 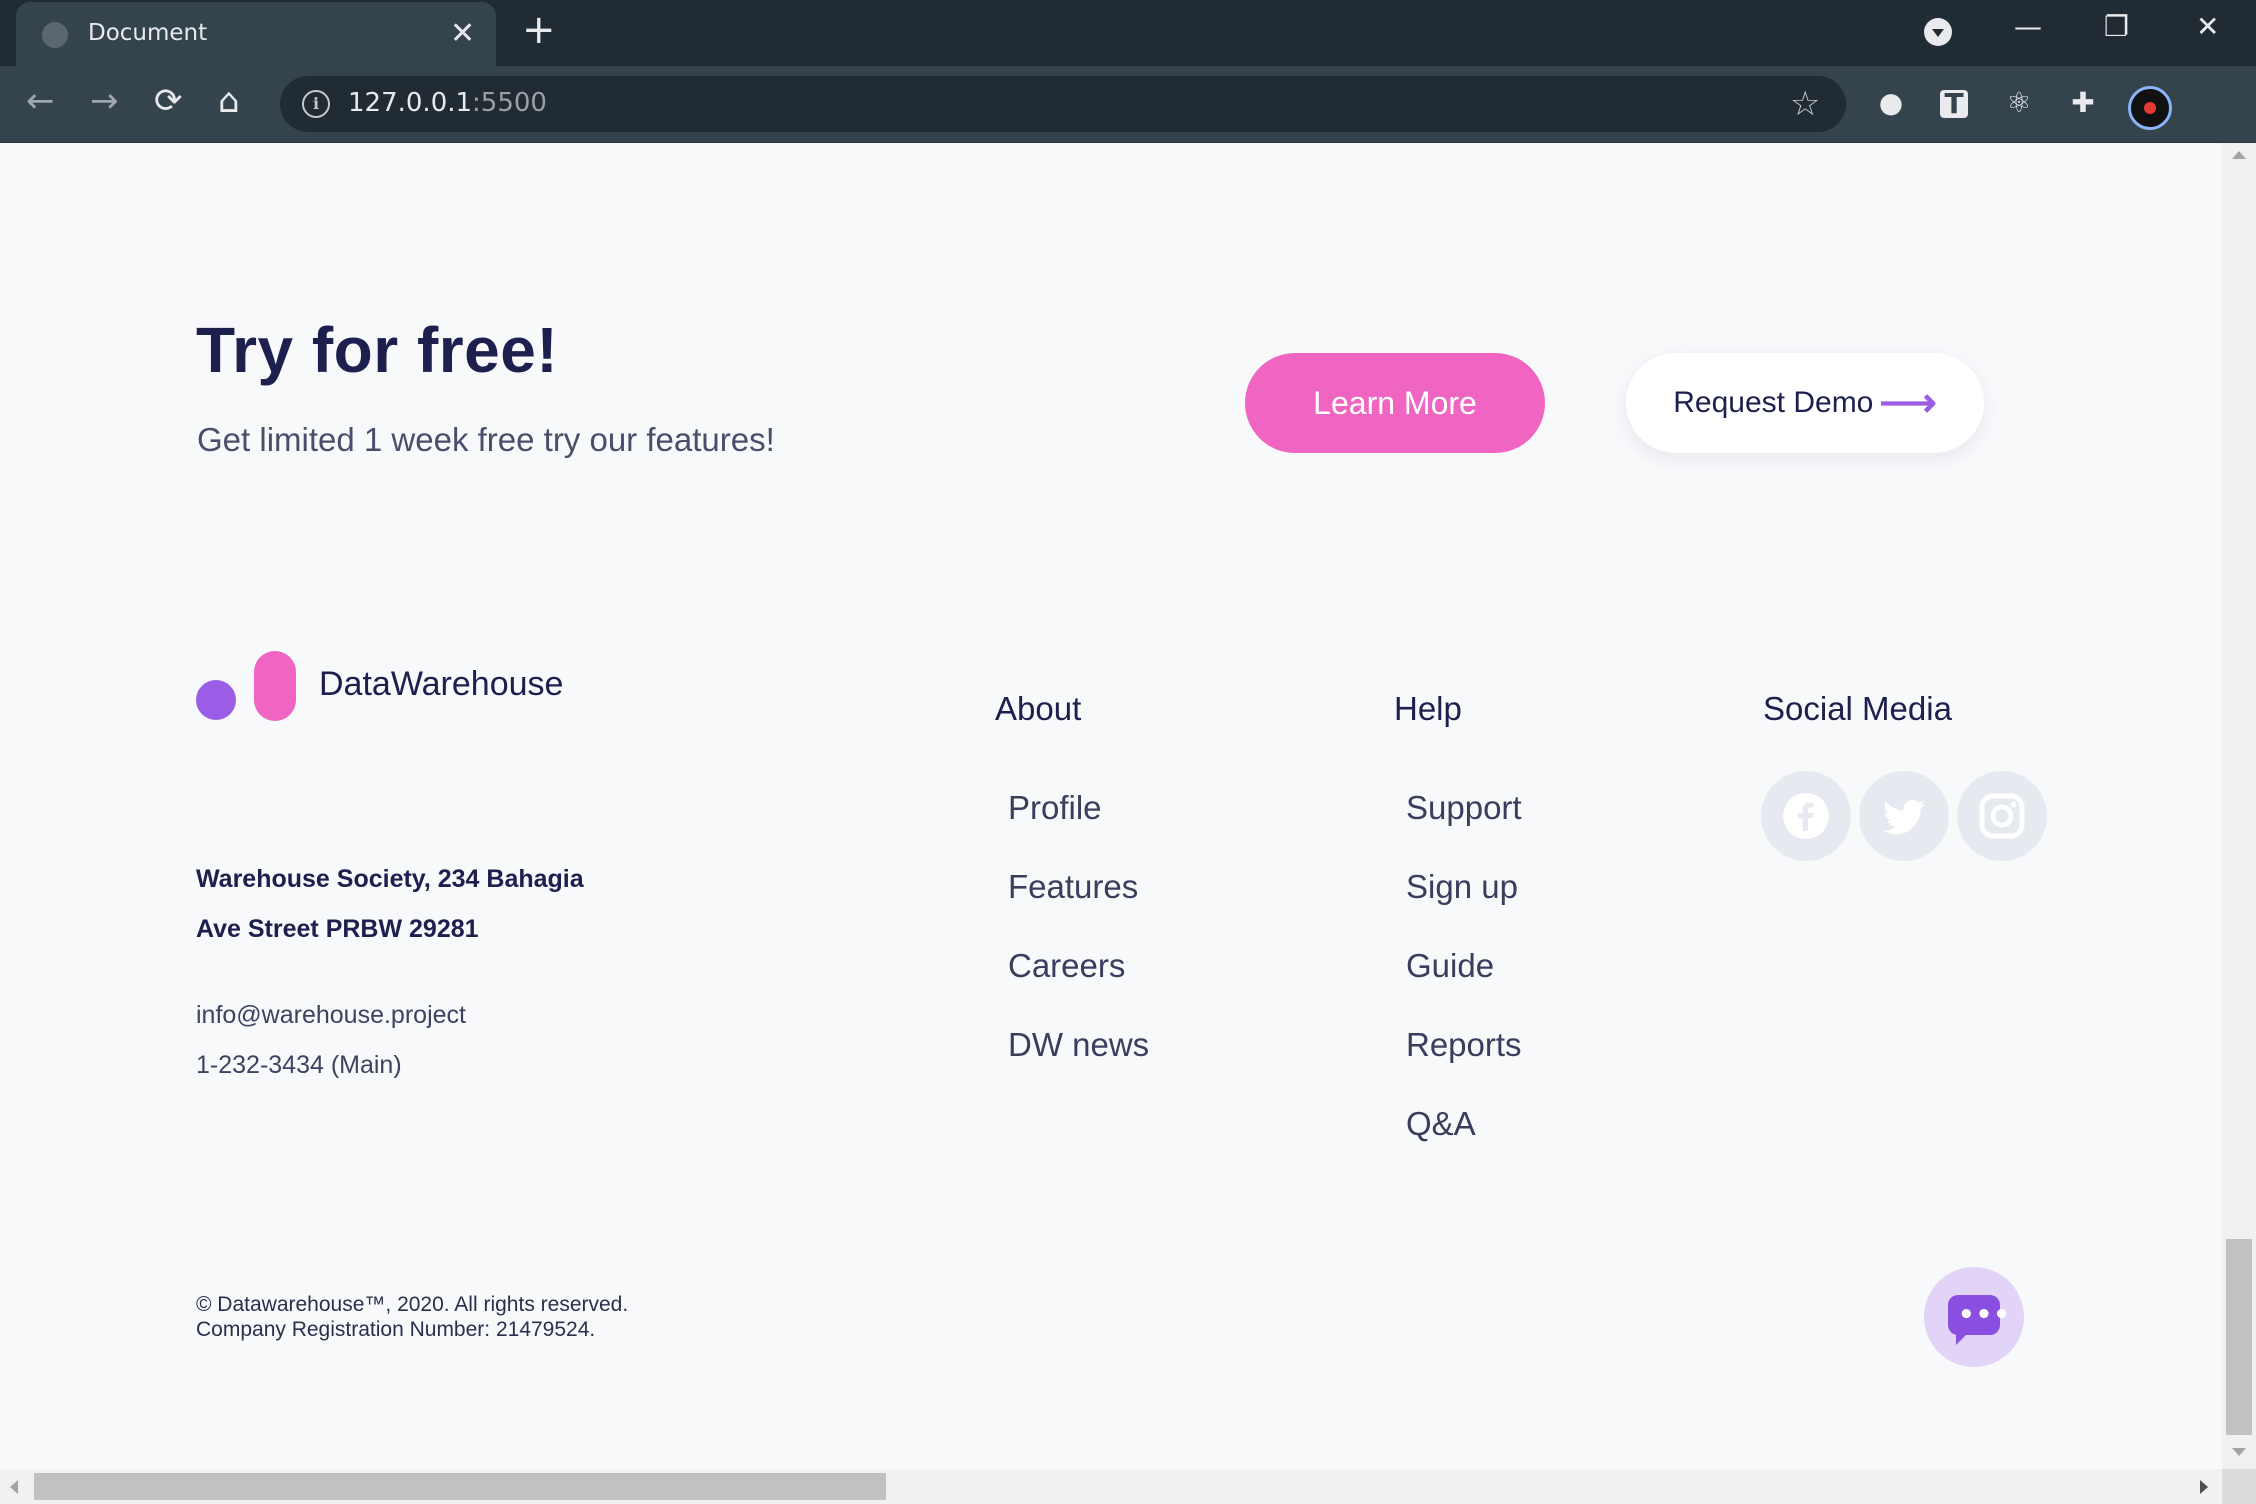 I want to click on browser-toolbar: ← → ⟳ ⌂ i 127.0.0.1:5500 ☆ ● T ⚛ ✚ ⋮, so click(x=1128, y=125).